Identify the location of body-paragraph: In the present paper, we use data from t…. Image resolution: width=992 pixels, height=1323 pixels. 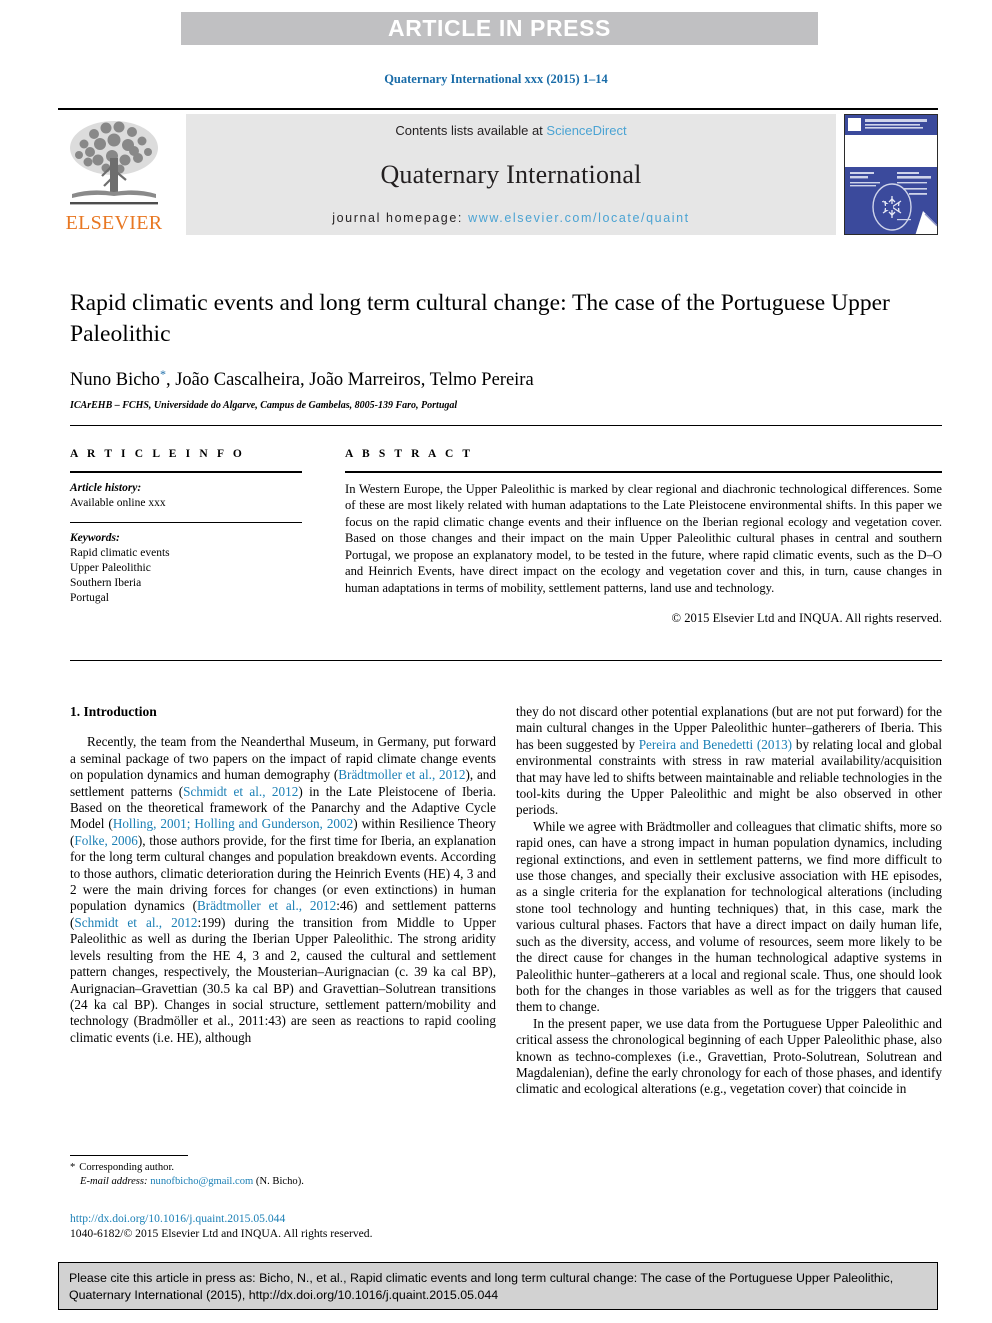
(729, 1057).